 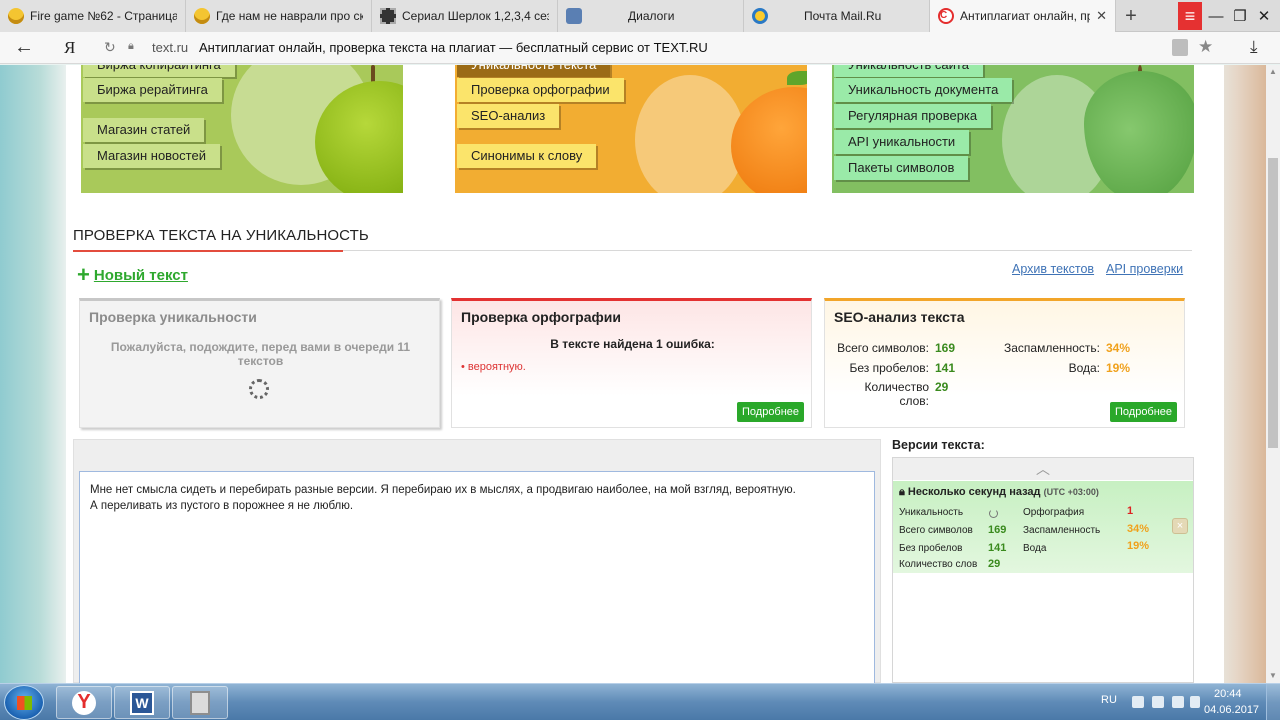 I want to click on link-article-shop: Магазин статей, so click(x=144, y=130).